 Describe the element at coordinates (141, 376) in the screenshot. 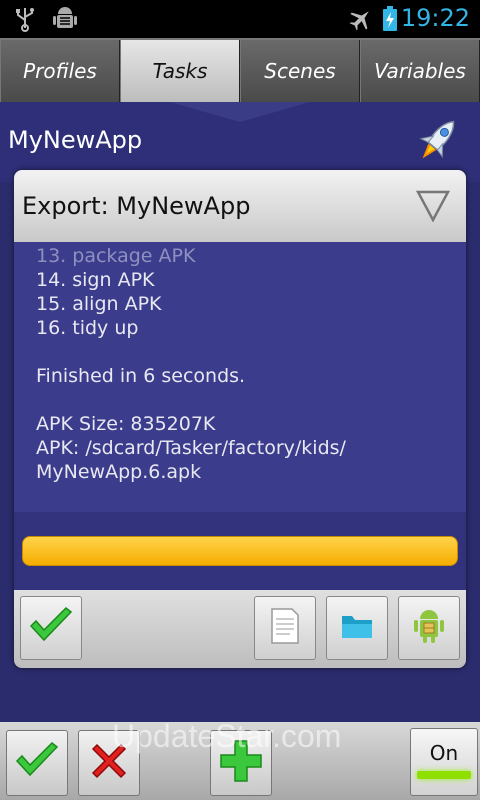

I see `log-line: Finished in 6 seconds.` at that location.